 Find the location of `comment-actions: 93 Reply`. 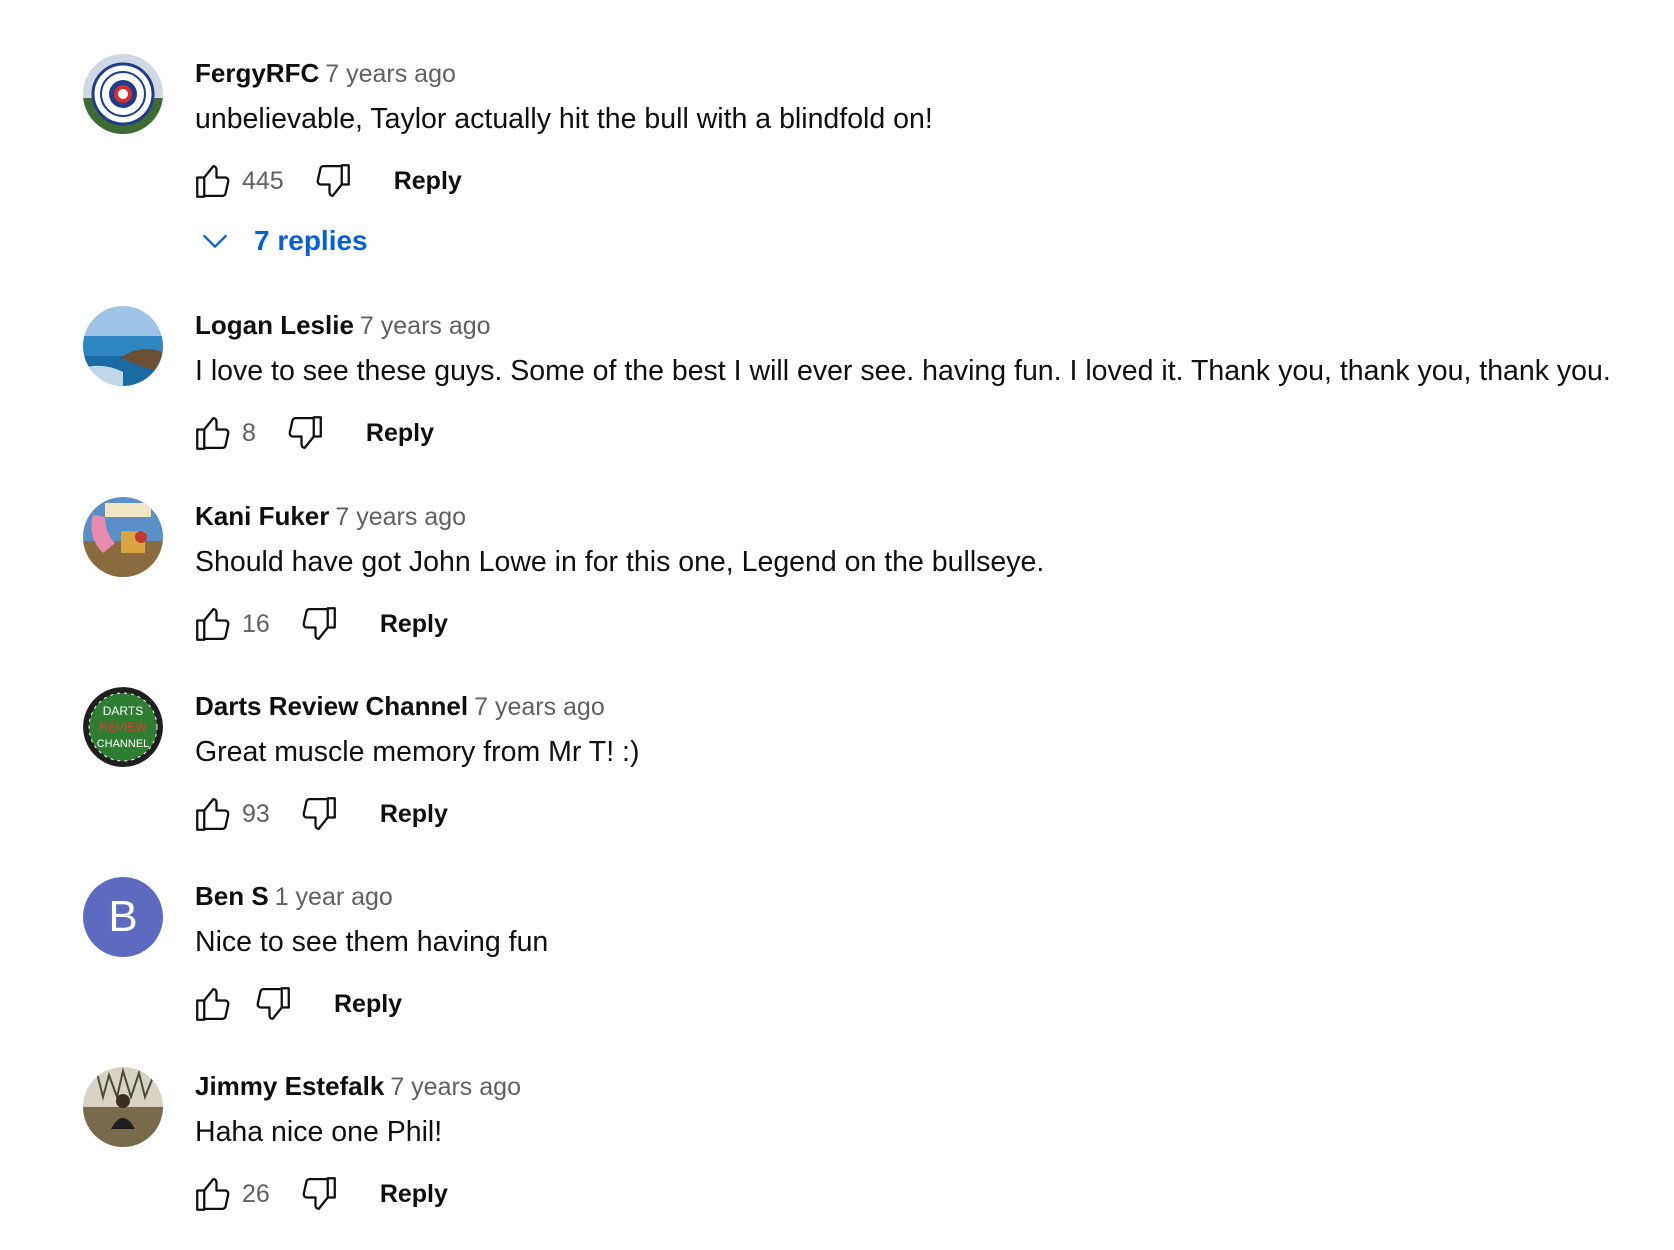

comment-actions: 93 Reply is located at coordinates (319, 814).